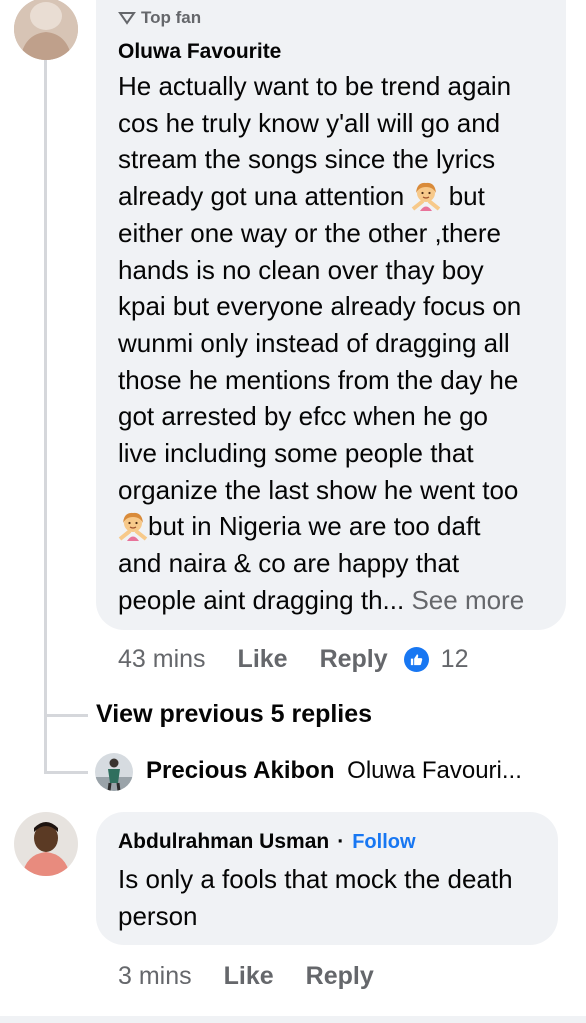  I want to click on comment-line: wunmi only instead of dragging all, so click(314, 342).